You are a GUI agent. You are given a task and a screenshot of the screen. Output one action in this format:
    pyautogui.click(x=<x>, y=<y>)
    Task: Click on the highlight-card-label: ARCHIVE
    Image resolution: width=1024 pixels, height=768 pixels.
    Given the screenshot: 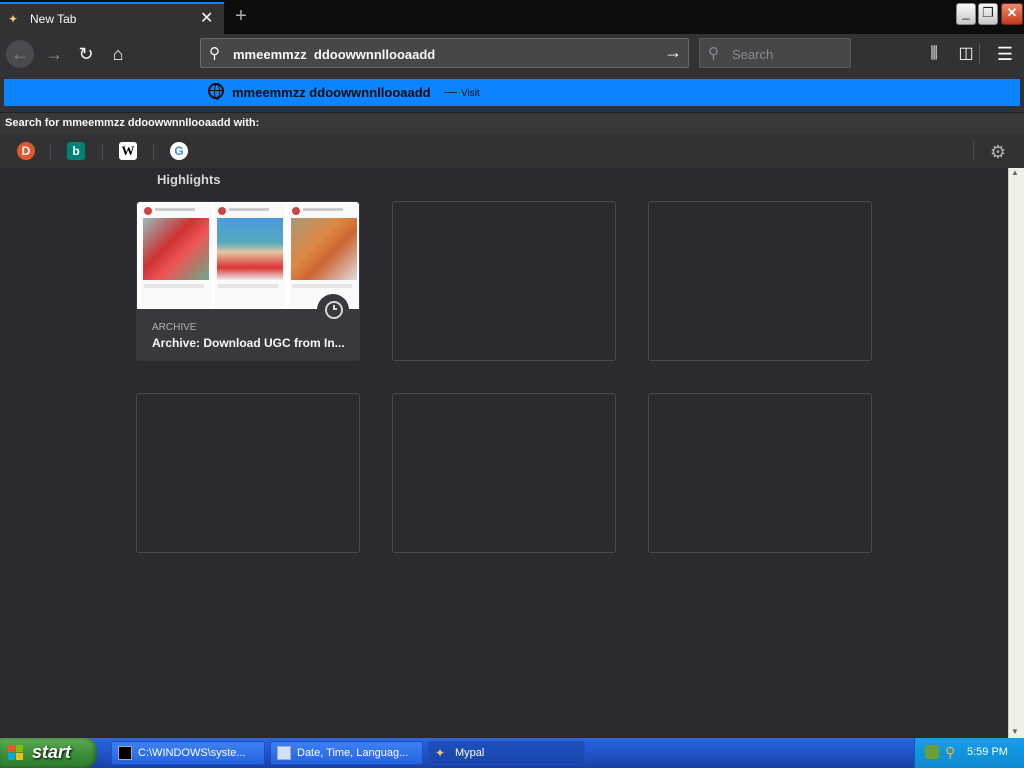 What is the action you would take?
    pyautogui.click(x=174, y=327)
    